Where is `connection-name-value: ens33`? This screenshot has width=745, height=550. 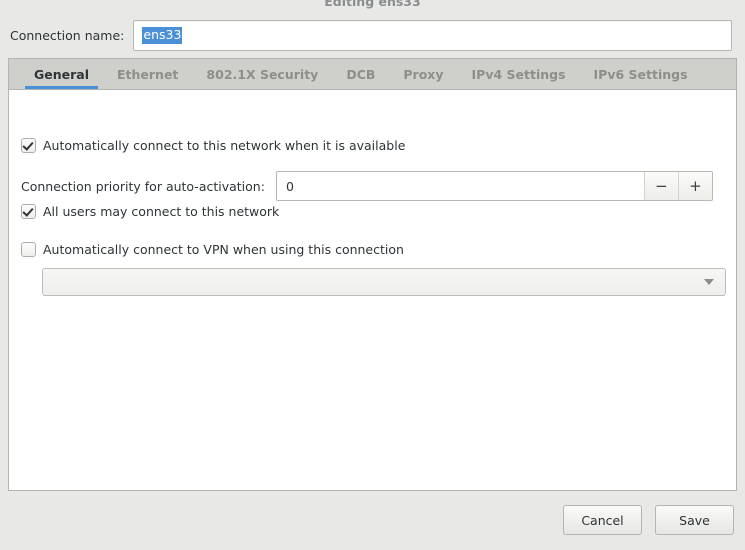
connection-name-value: ens33 is located at coordinates (162, 35).